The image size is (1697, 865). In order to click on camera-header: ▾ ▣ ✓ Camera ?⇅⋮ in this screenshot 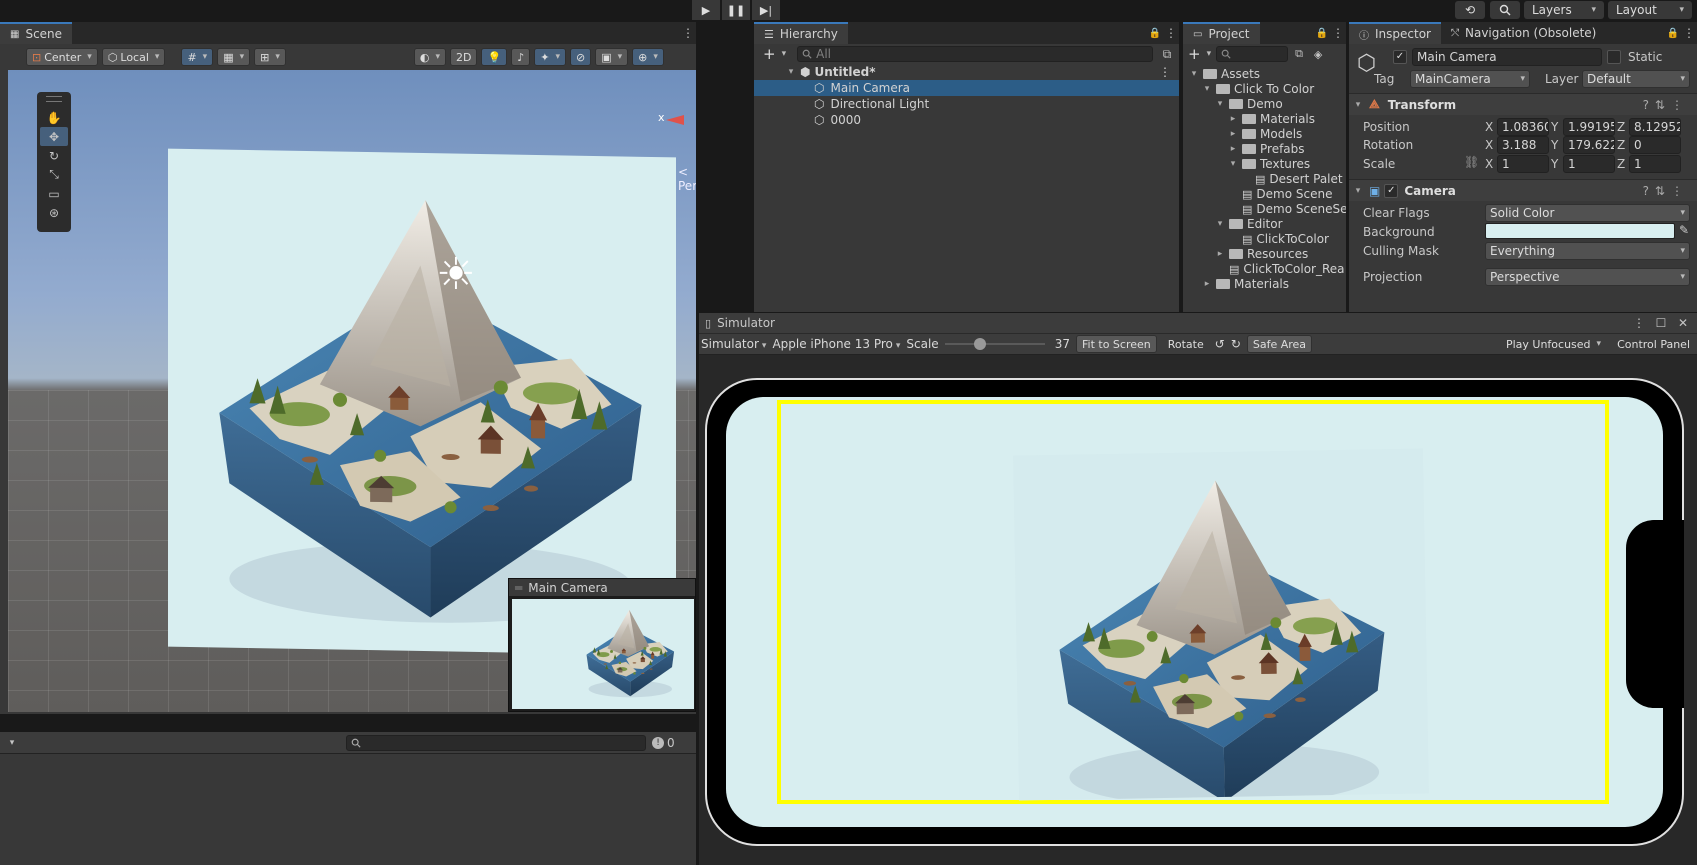, I will do `click(1523, 190)`.